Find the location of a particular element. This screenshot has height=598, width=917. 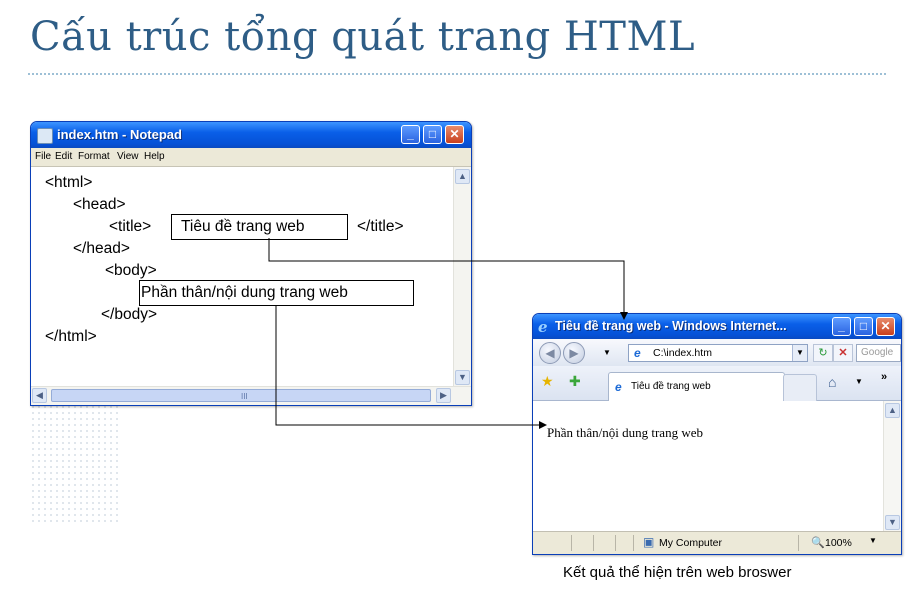

title-connector-line is located at coordinates (448, 279).